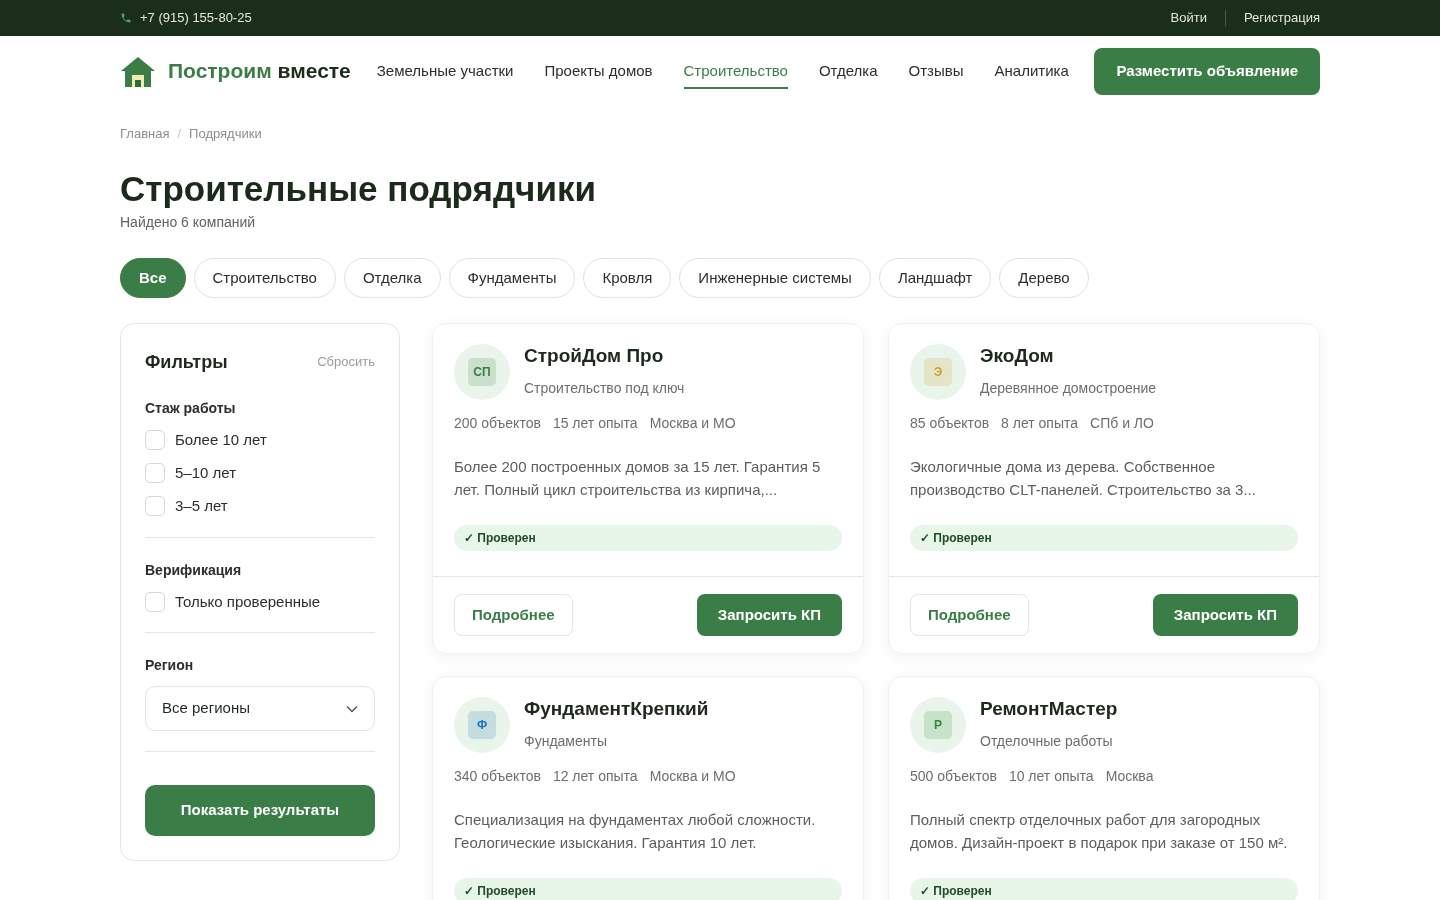 The width and height of the screenshot is (1440, 900). What do you see at coordinates (221, 440) in the screenshot?
I see `checkbox-label: Более 10 лет` at bounding box center [221, 440].